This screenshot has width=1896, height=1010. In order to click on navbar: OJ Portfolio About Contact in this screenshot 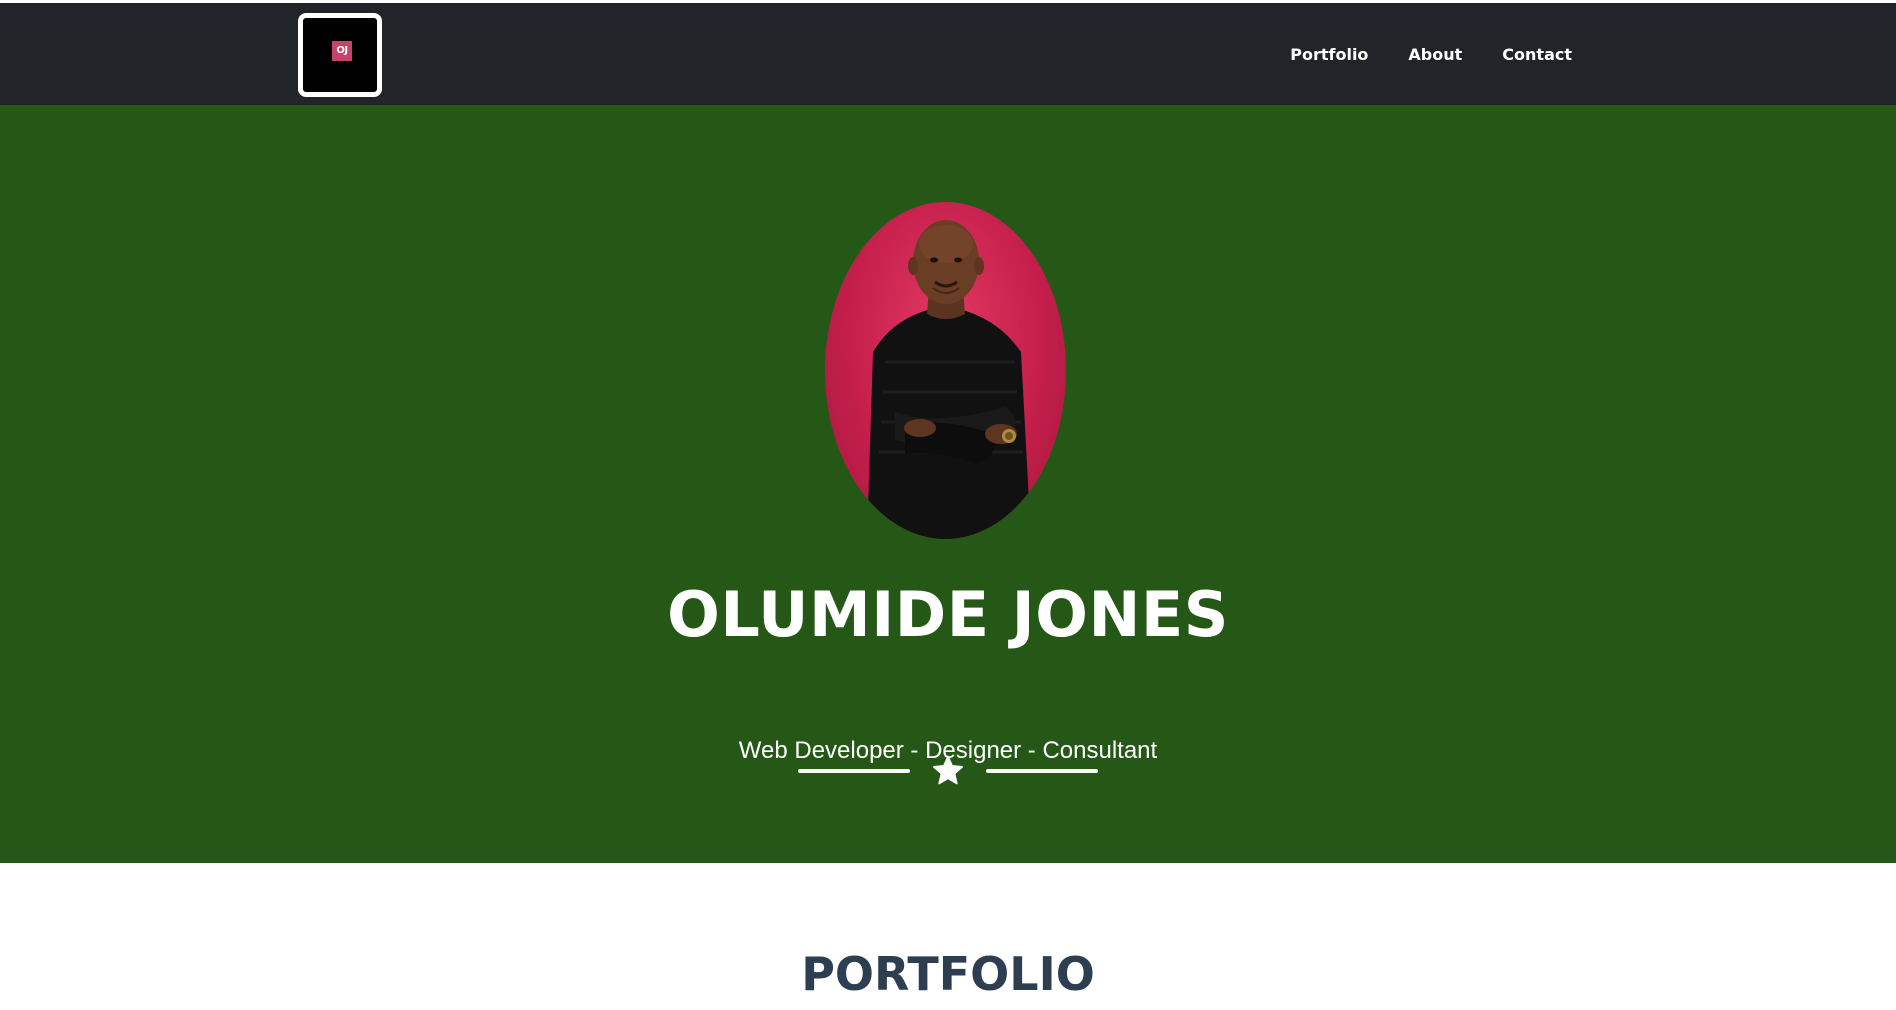, I will do `click(948, 54)`.